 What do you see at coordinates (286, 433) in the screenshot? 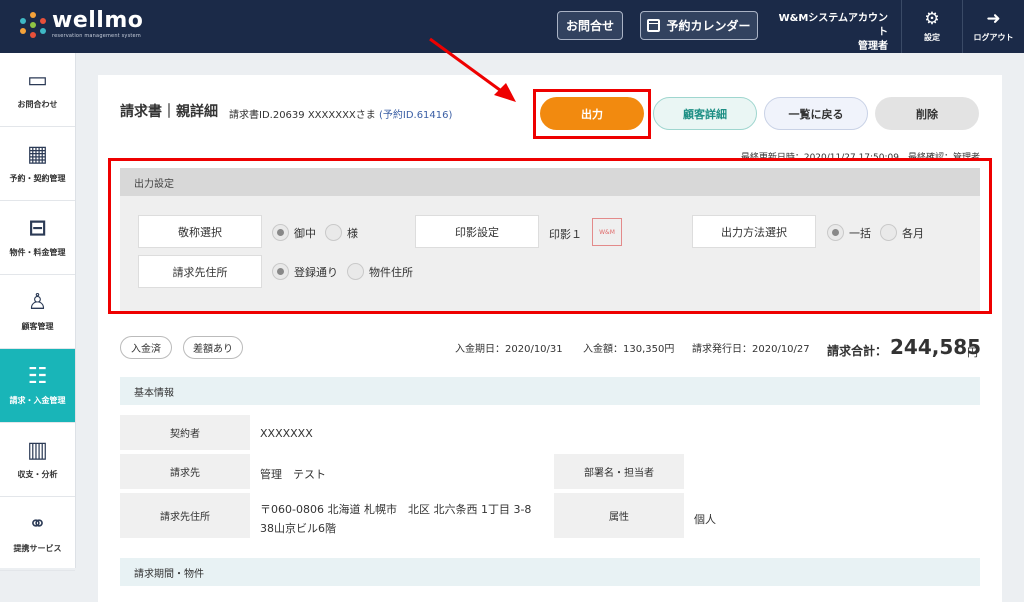
I see `contractor-value: XXXXXXX` at bounding box center [286, 433].